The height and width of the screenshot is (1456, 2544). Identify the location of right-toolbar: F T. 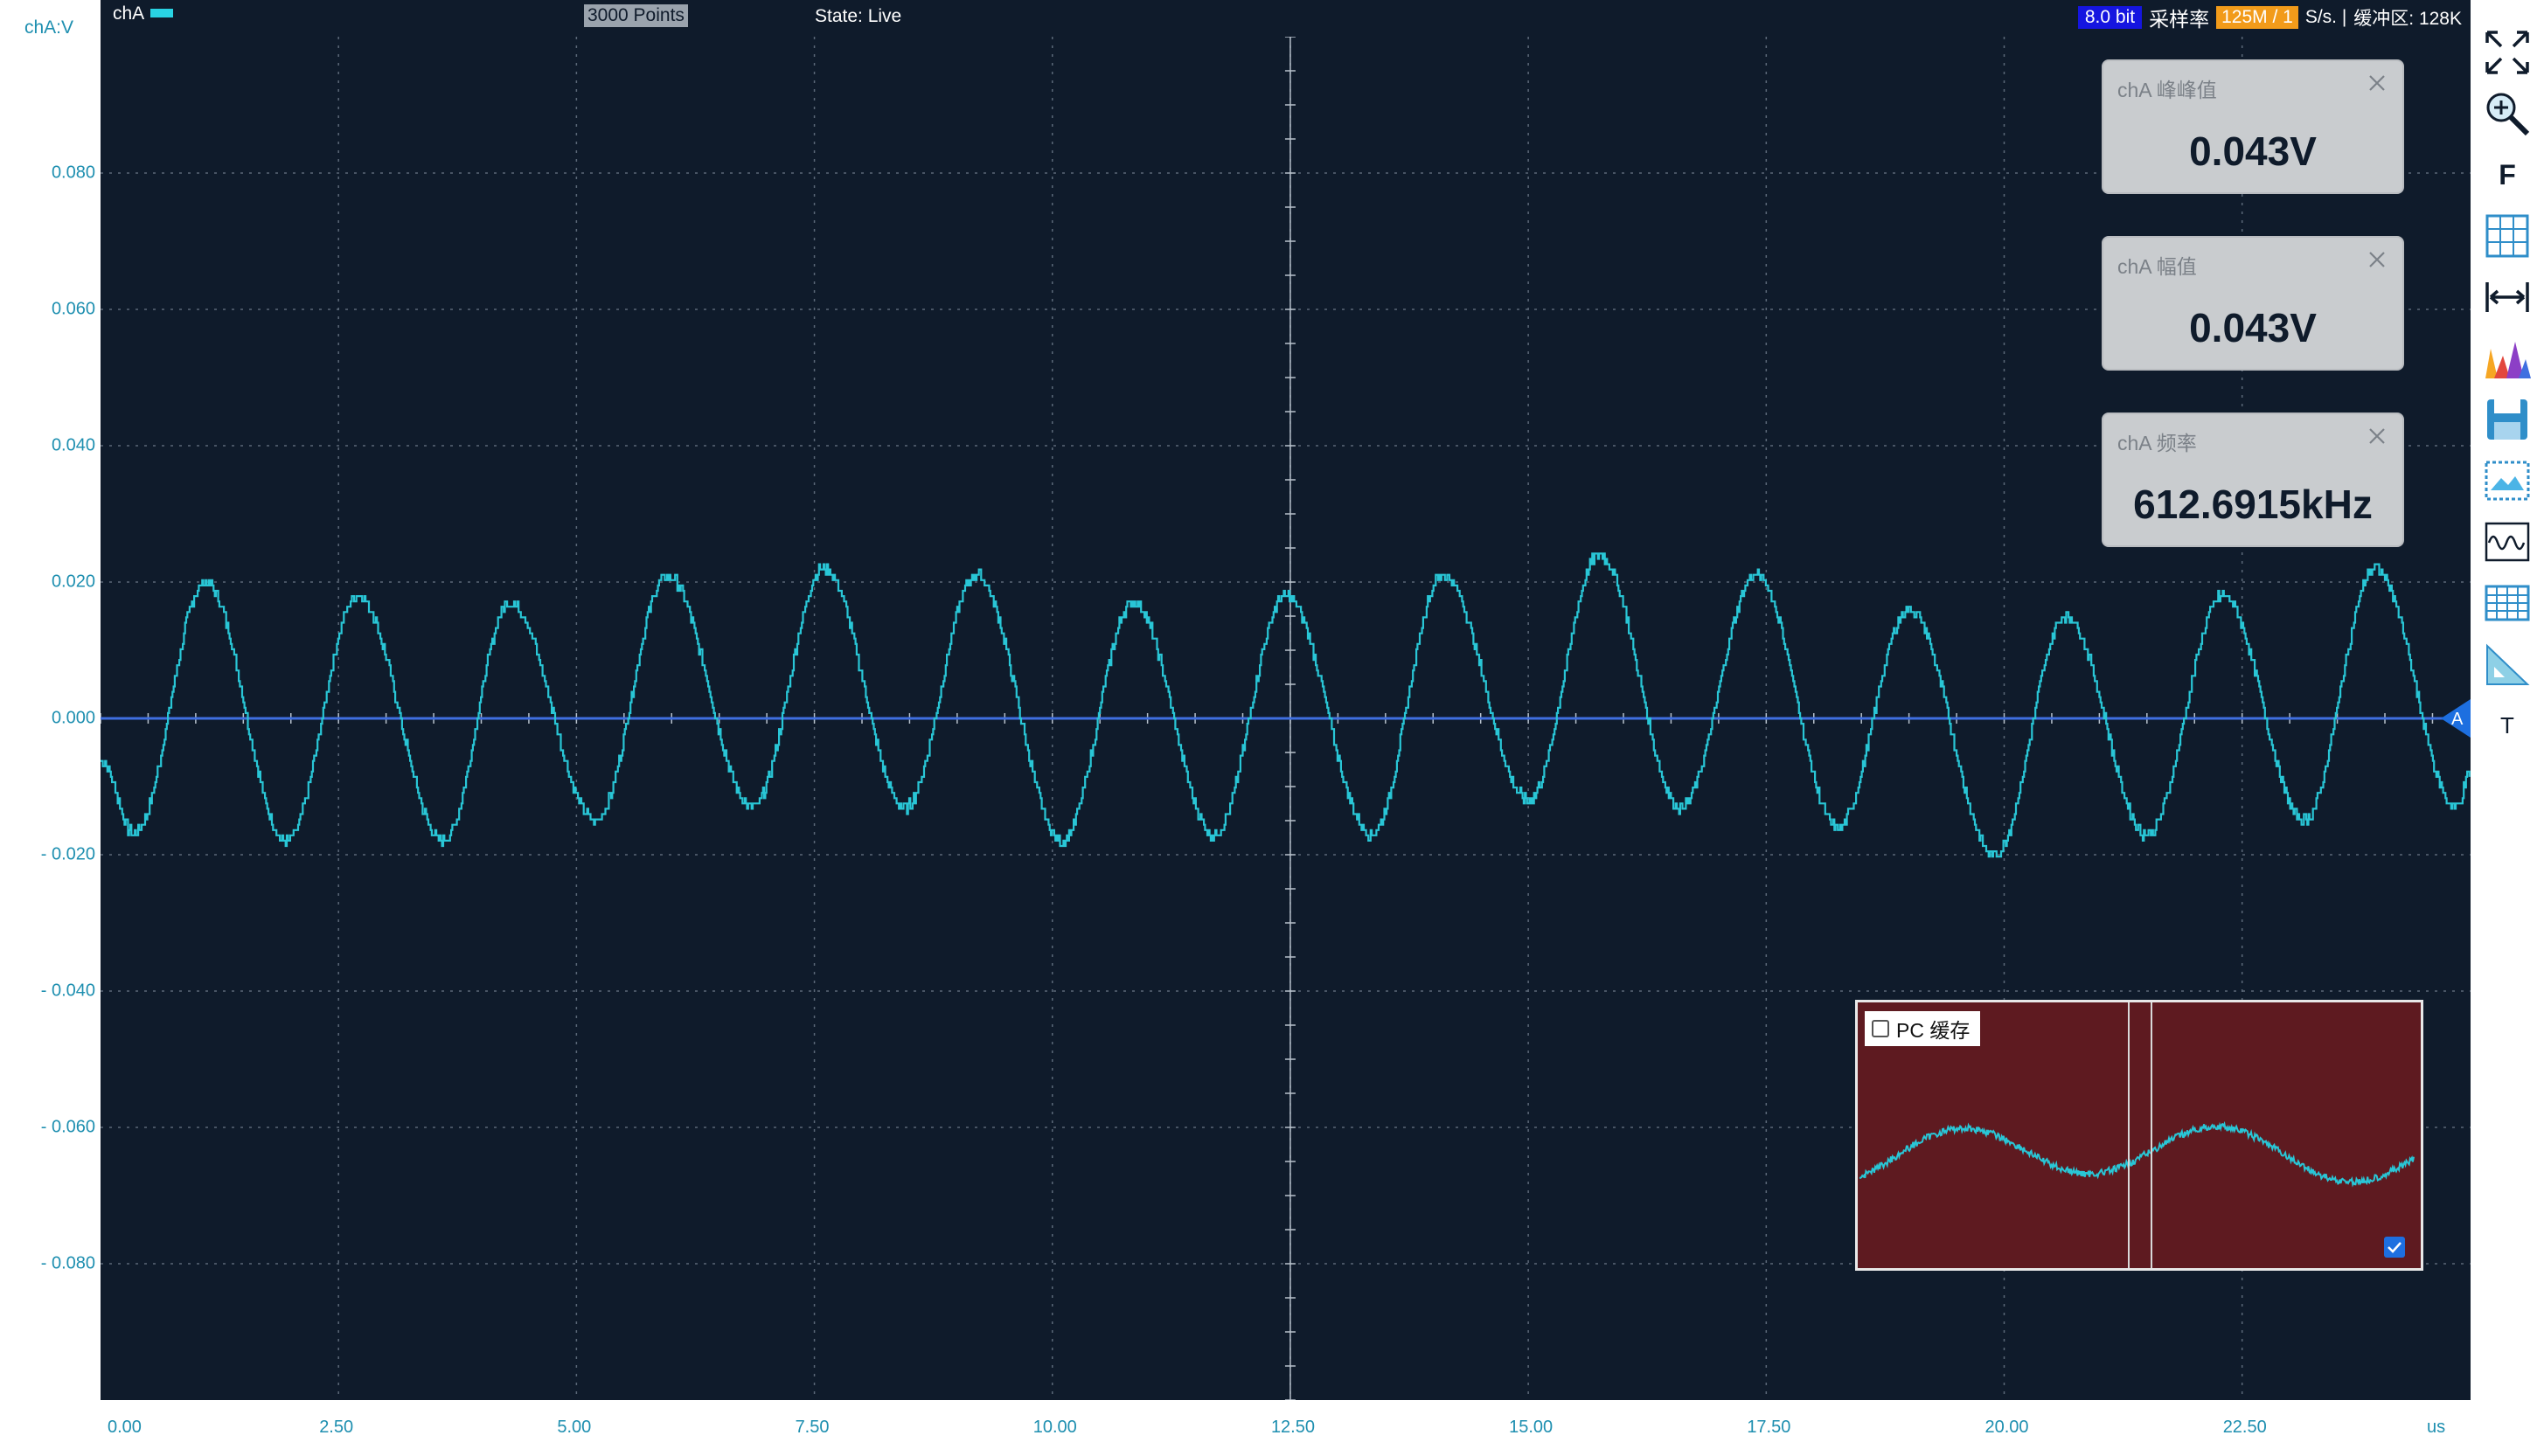
(2507, 515).